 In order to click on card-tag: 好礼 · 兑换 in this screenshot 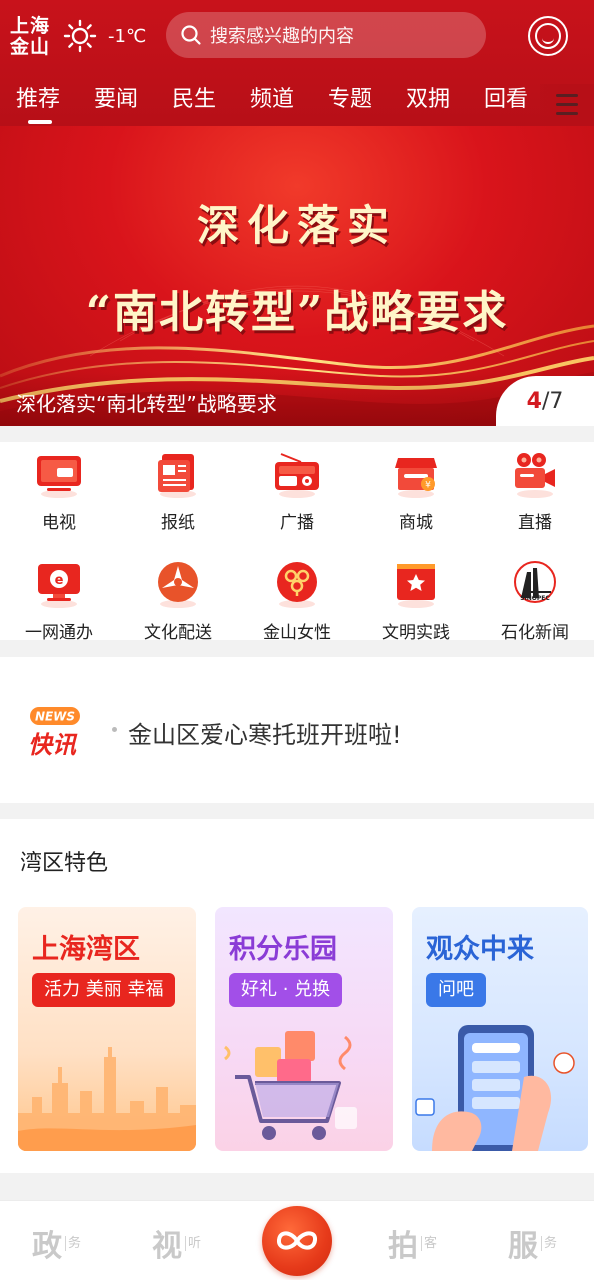, I will do `click(286, 990)`.